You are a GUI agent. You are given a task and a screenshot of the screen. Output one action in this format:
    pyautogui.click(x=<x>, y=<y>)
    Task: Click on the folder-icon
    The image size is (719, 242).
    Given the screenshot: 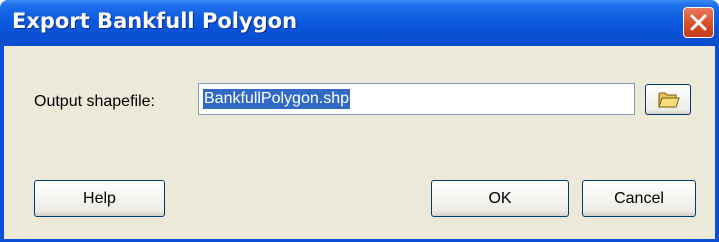 What is the action you would take?
    pyautogui.click(x=669, y=100)
    